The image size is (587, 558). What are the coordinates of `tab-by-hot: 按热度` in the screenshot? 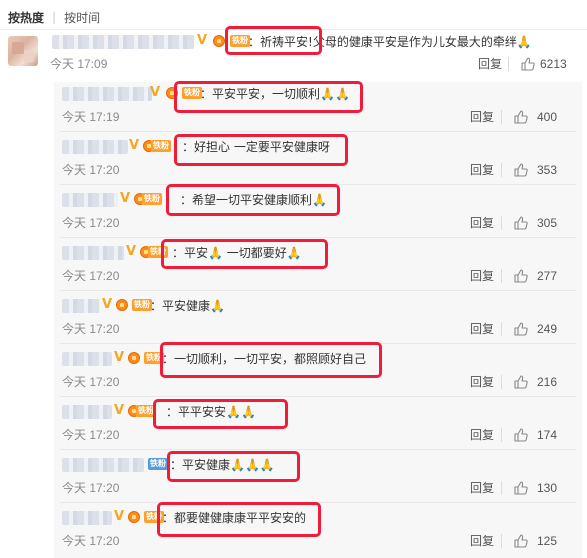 It's located at (26, 17).